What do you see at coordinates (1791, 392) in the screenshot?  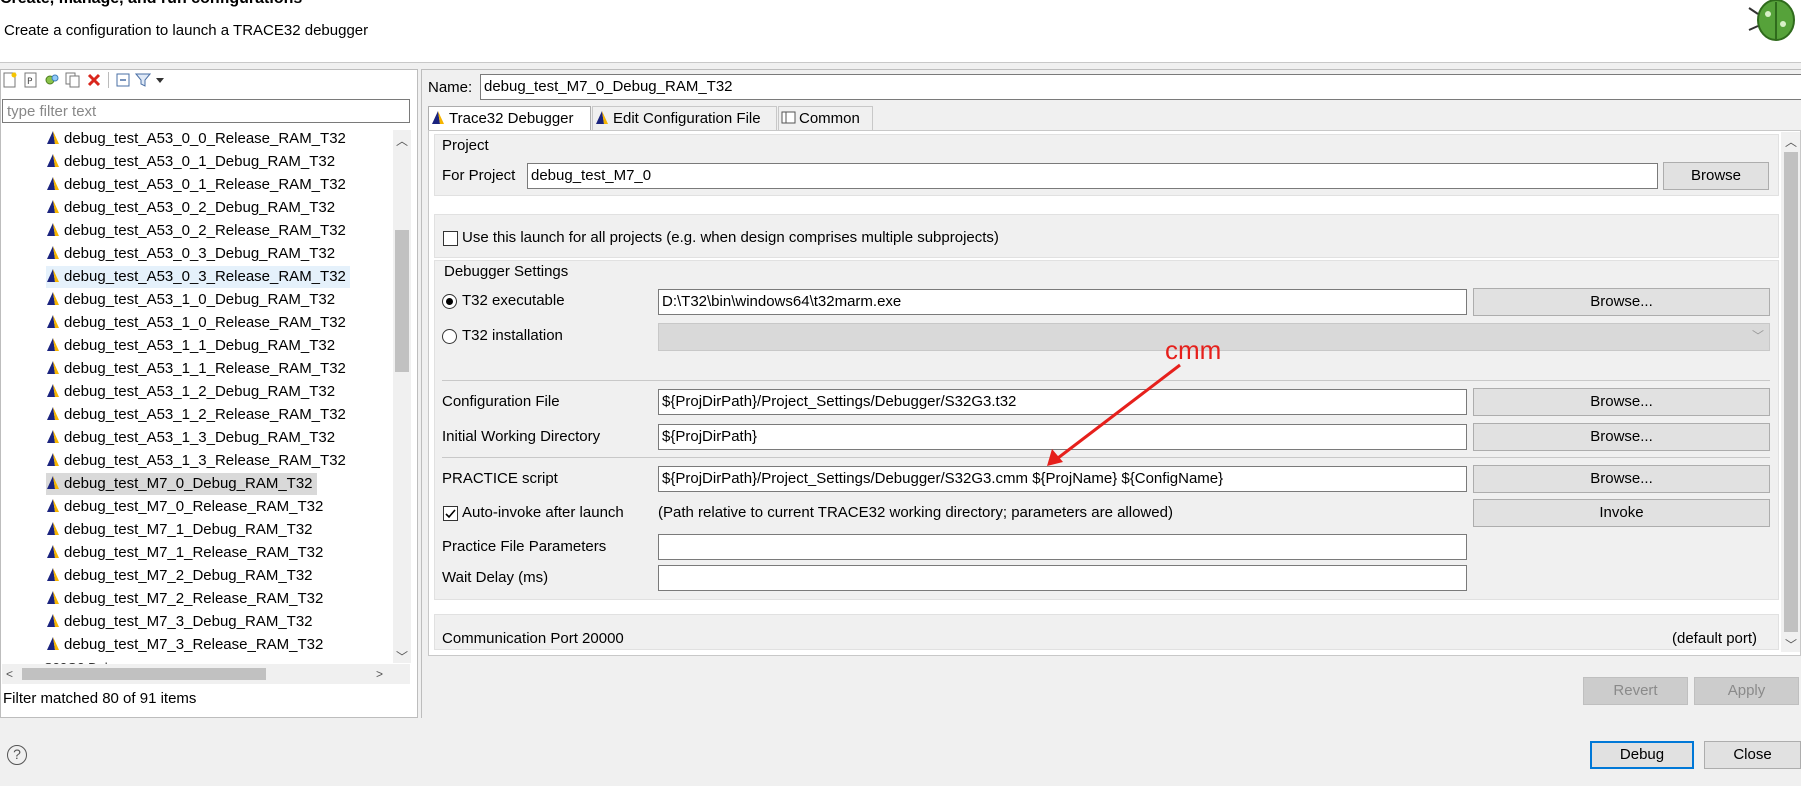 I see `content-vertical-scroll-thumb` at bounding box center [1791, 392].